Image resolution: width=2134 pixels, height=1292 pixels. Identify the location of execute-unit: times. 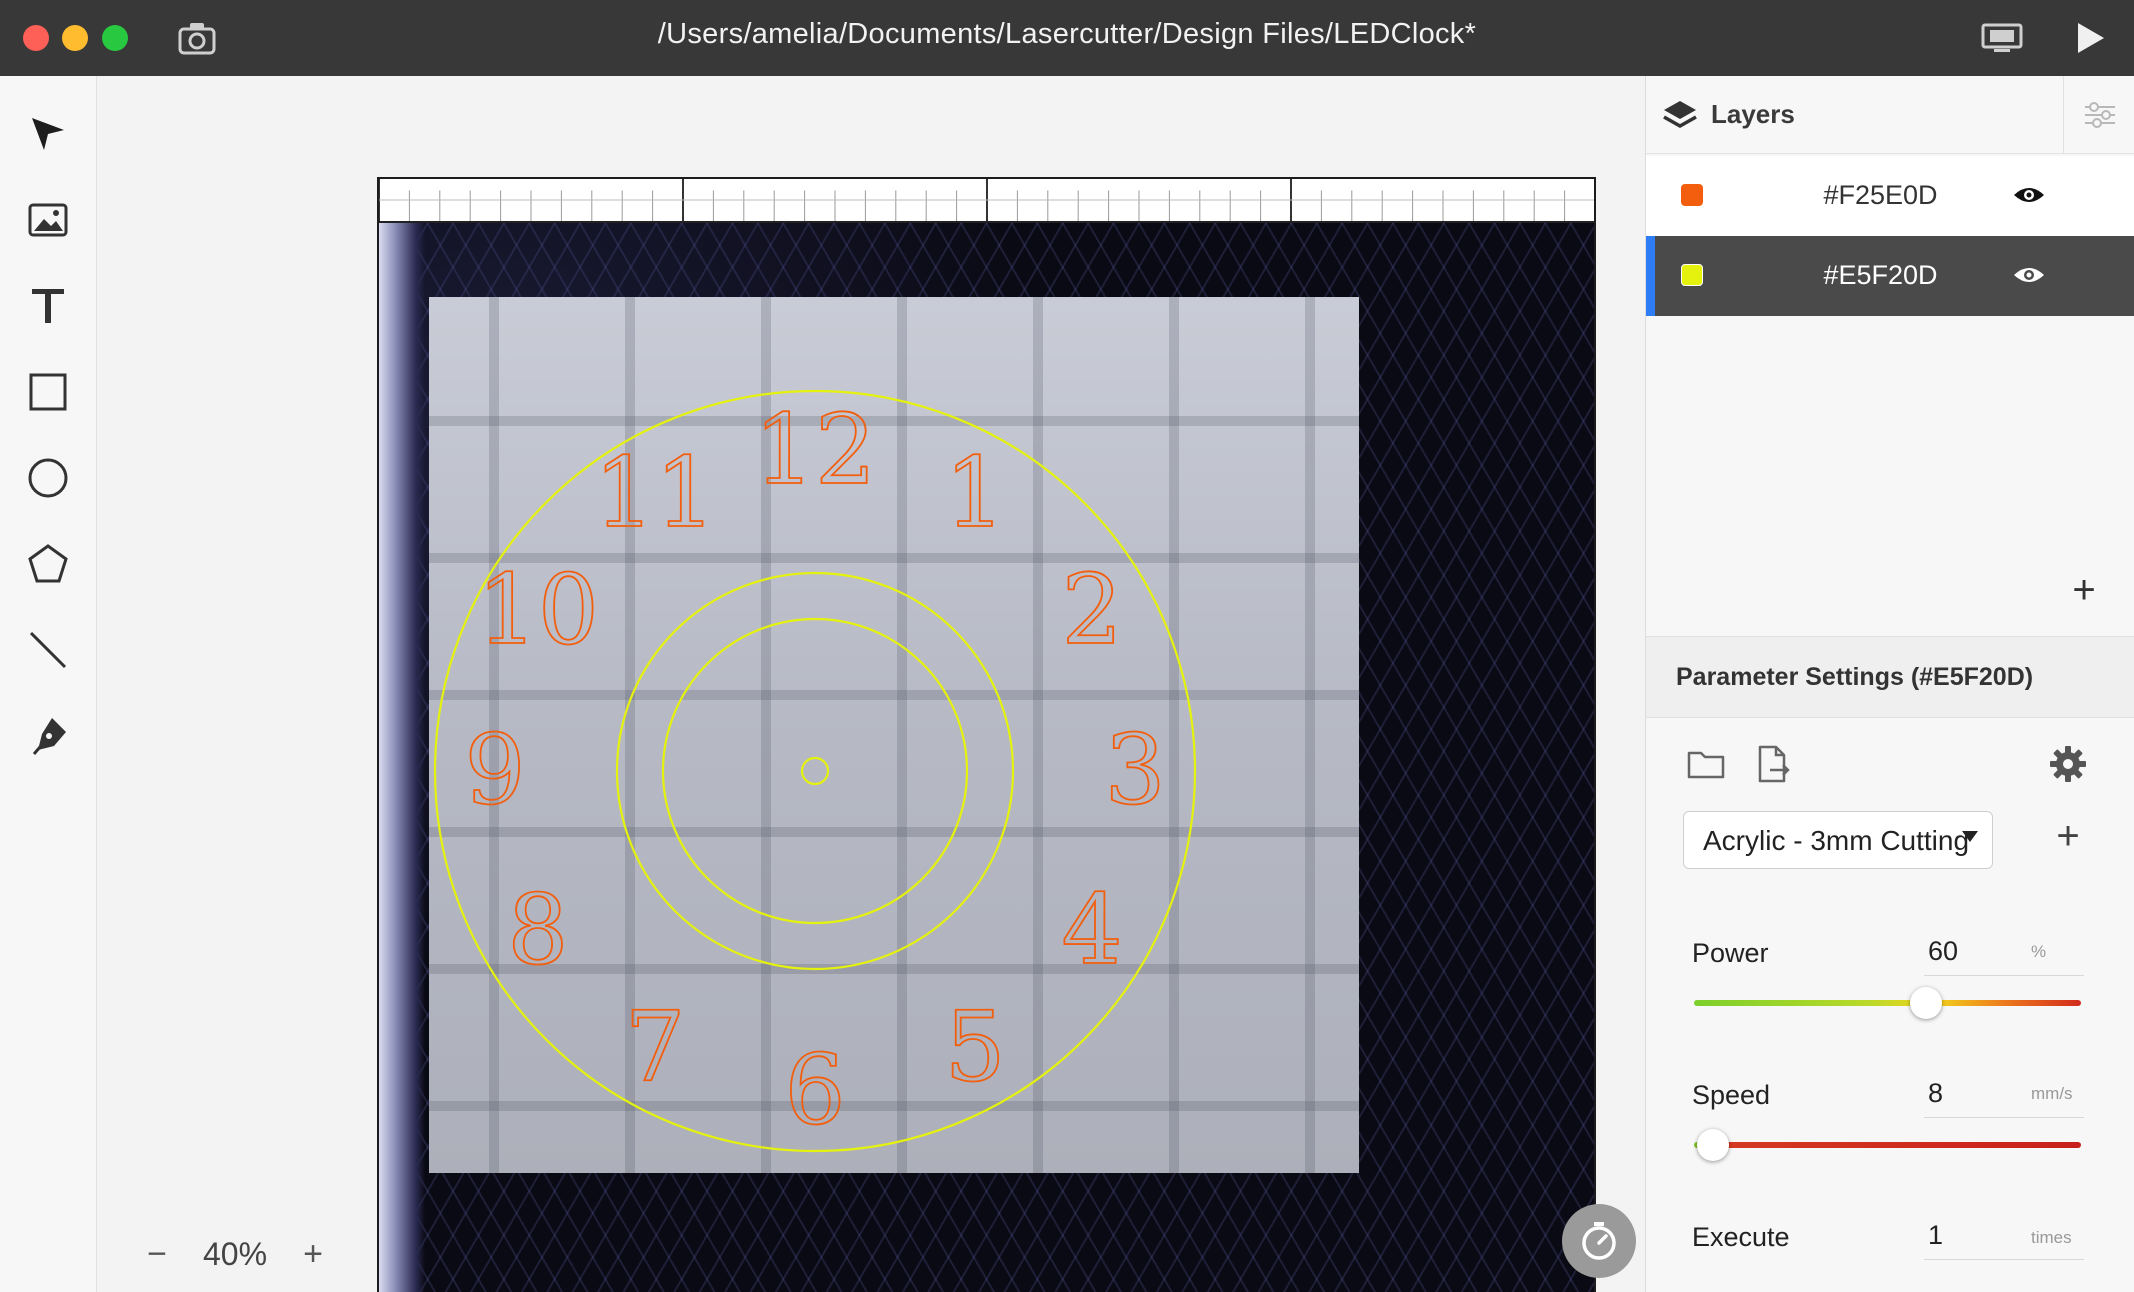
(2051, 1237).